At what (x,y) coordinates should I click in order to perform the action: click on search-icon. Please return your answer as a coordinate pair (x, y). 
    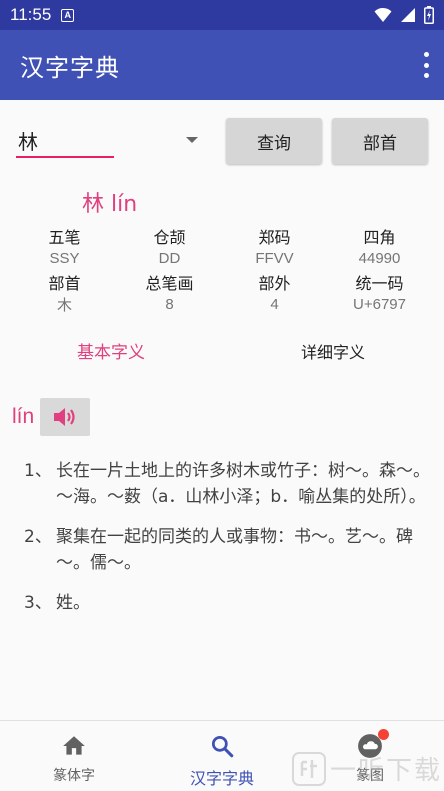
    Looking at the image, I should click on (222, 746).